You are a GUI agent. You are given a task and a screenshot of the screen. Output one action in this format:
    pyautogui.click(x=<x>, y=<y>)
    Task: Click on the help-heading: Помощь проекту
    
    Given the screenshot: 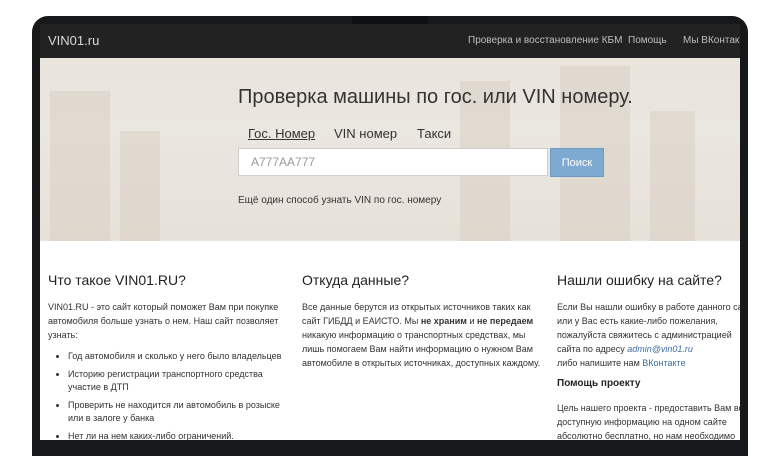 What is the action you would take?
    pyautogui.click(x=599, y=383)
    